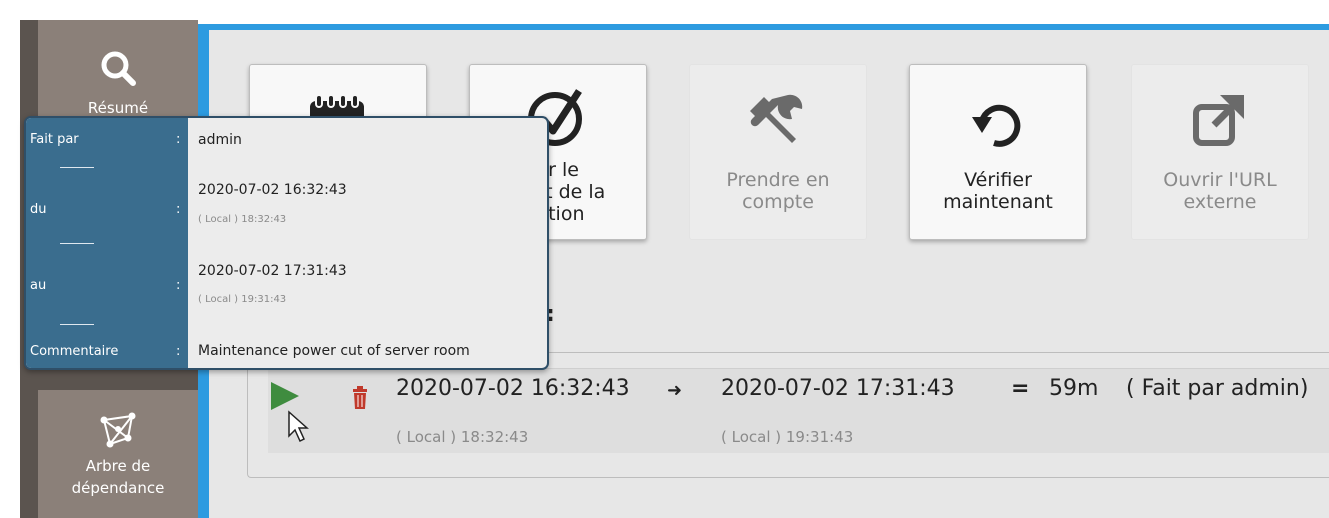 Image resolution: width=1329 pixels, height=518 pixels. Describe the element at coordinates (462, 437) in the screenshot. I see `downtime-start-local: ( Local ) 18:32:43` at that location.